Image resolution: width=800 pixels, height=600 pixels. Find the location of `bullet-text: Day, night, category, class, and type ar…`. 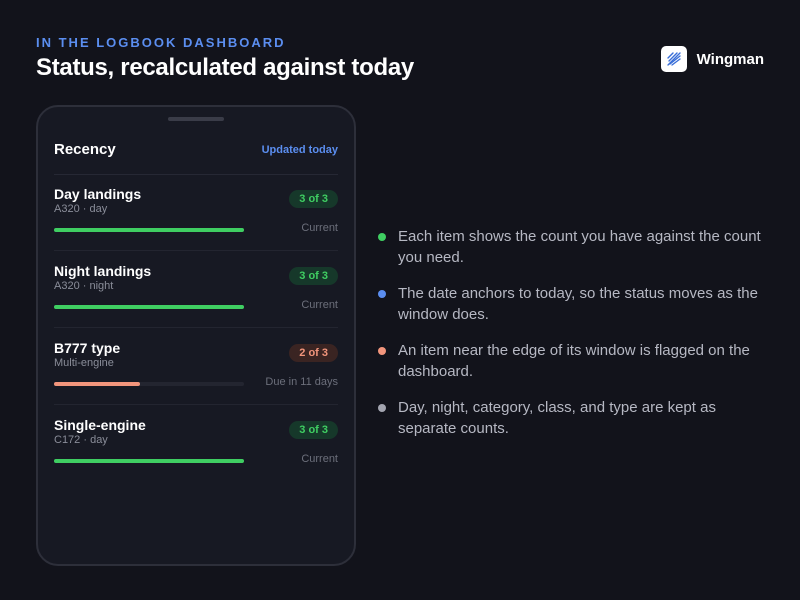

bullet-text: Day, night, category, class, and type ar… is located at coordinates (557, 418).